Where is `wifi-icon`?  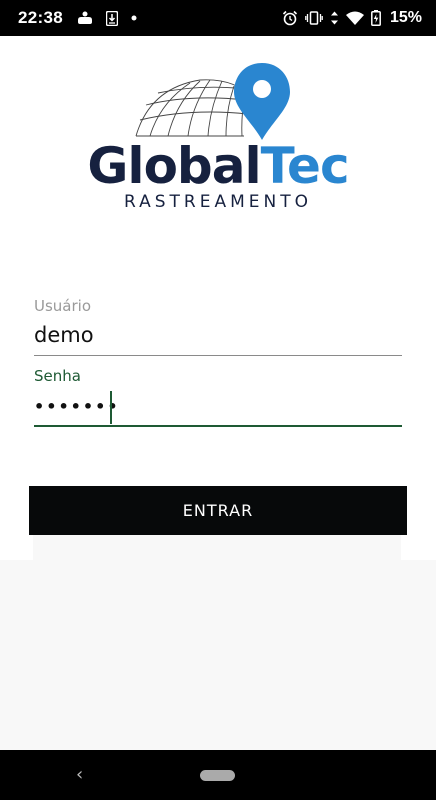 wifi-icon is located at coordinates (354, 18).